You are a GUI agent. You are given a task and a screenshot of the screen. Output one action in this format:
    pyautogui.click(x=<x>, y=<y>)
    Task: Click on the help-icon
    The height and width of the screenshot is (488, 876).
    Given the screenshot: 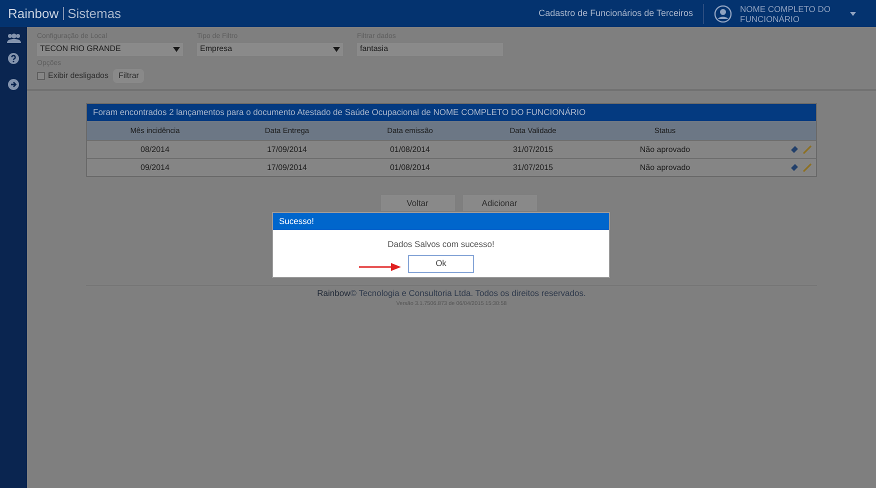 What is the action you would take?
    pyautogui.click(x=13, y=58)
    